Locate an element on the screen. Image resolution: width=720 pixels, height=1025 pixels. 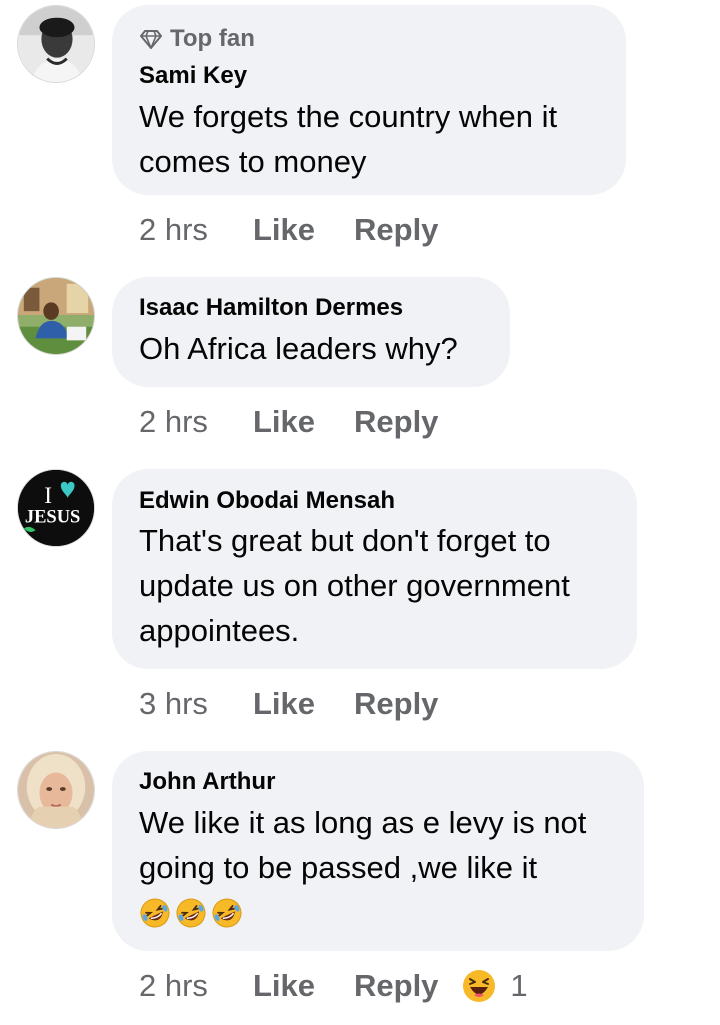
avatar: I JESUS is located at coordinates (56, 508).